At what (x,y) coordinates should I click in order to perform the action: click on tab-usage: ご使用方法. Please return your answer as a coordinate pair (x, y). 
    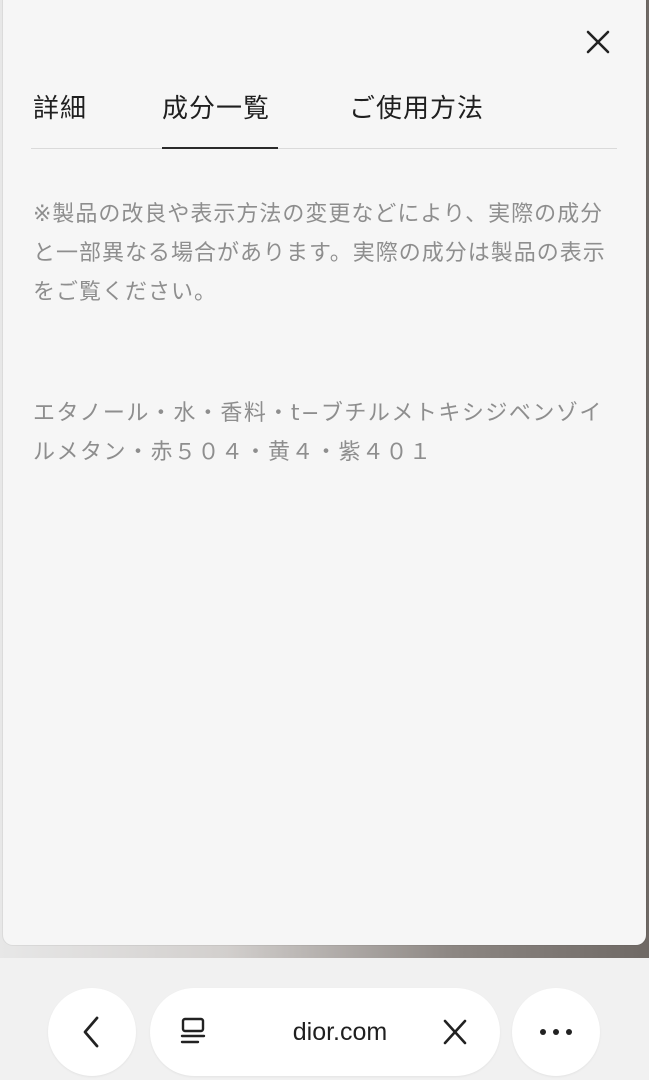
    Looking at the image, I should click on (416, 117).